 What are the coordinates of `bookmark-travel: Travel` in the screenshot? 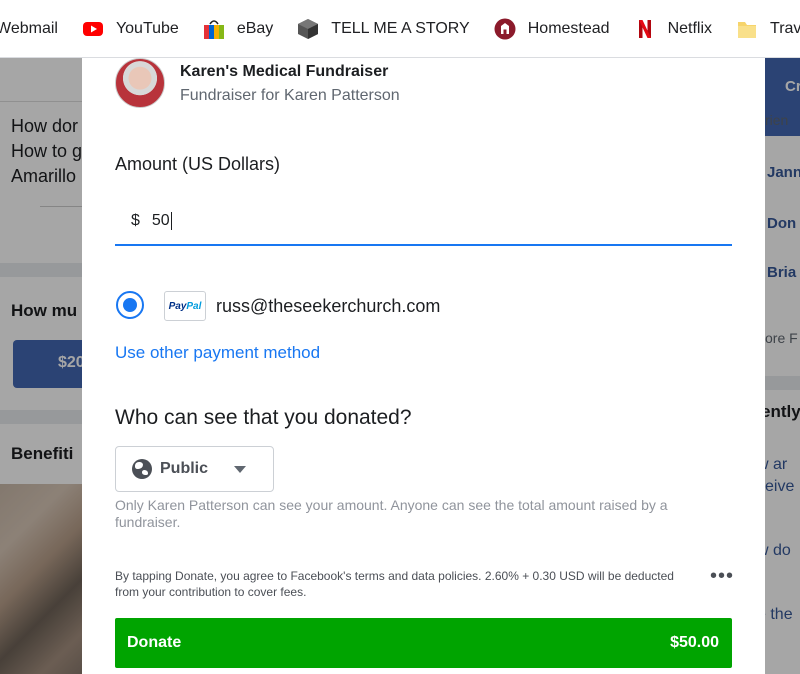 It's located at (768, 29).